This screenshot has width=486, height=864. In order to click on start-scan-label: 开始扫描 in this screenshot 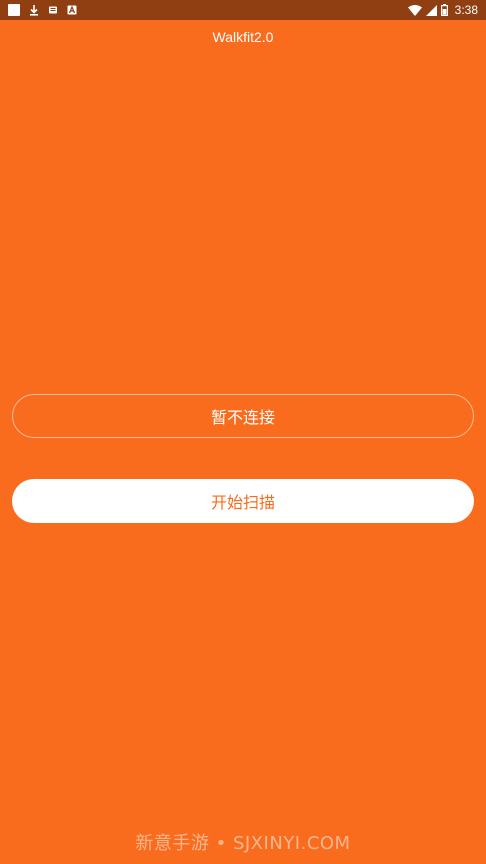, I will do `click(242, 502)`.